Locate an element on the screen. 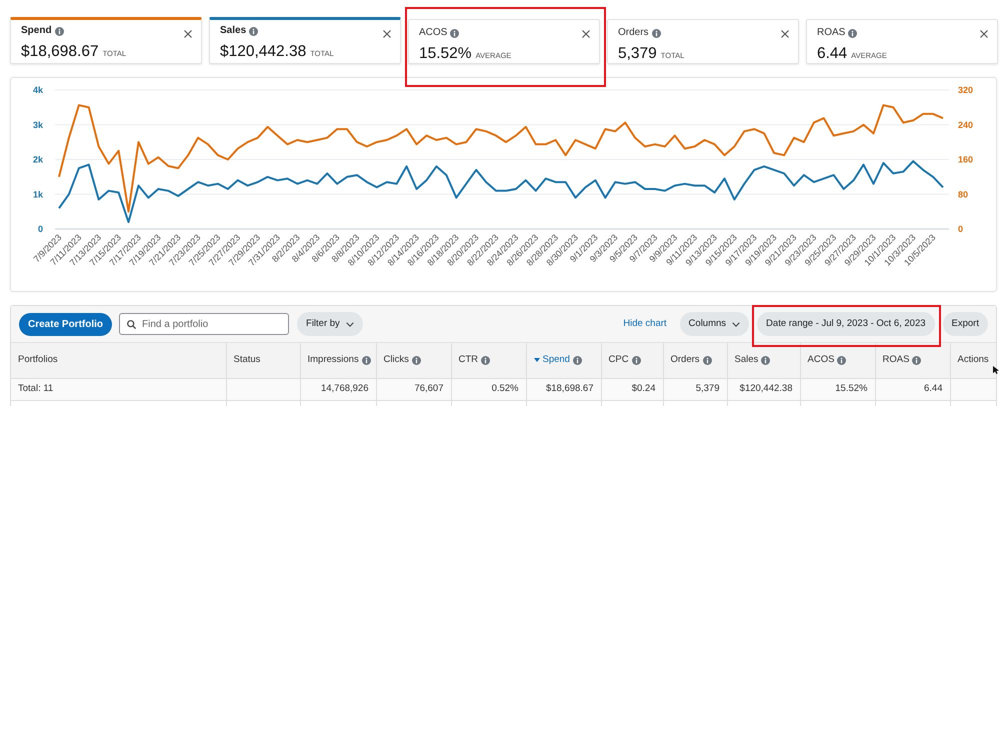 The width and height of the screenshot is (1000, 750). table-cell: 15.52% is located at coordinates (837, 389).